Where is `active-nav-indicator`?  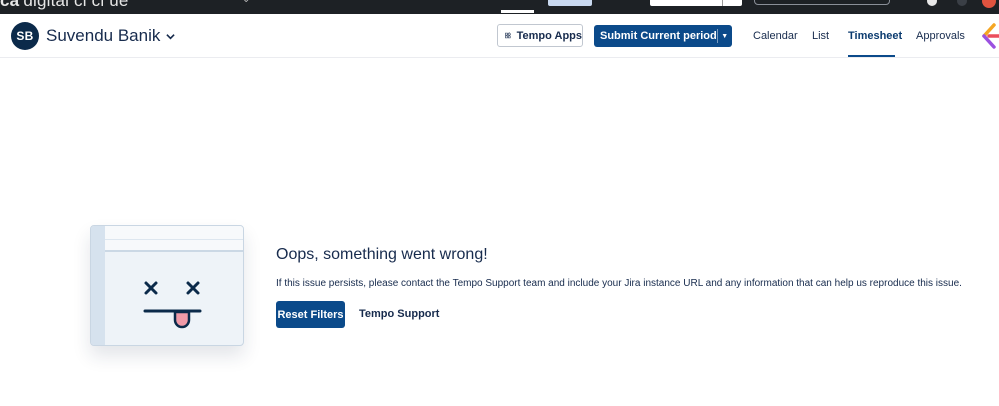
active-nav-indicator is located at coordinates (517, 11).